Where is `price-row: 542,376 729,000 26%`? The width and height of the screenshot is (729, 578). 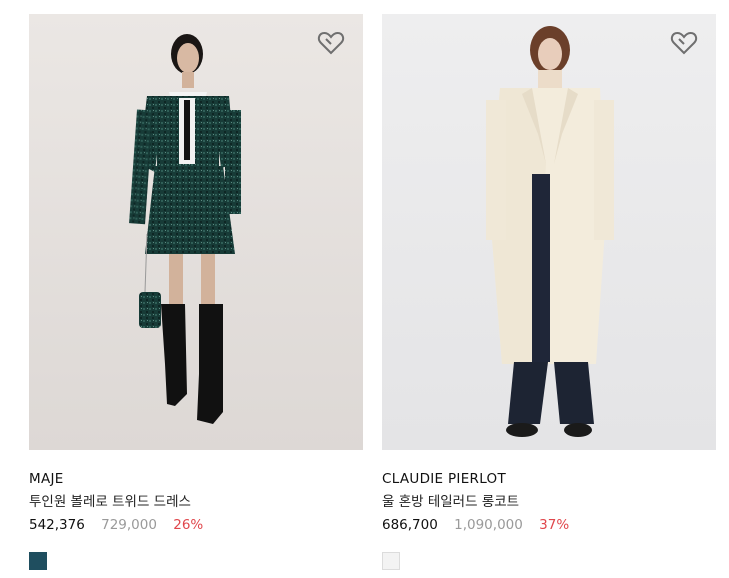
price-row: 542,376 729,000 26% is located at coordinates (196, 525).